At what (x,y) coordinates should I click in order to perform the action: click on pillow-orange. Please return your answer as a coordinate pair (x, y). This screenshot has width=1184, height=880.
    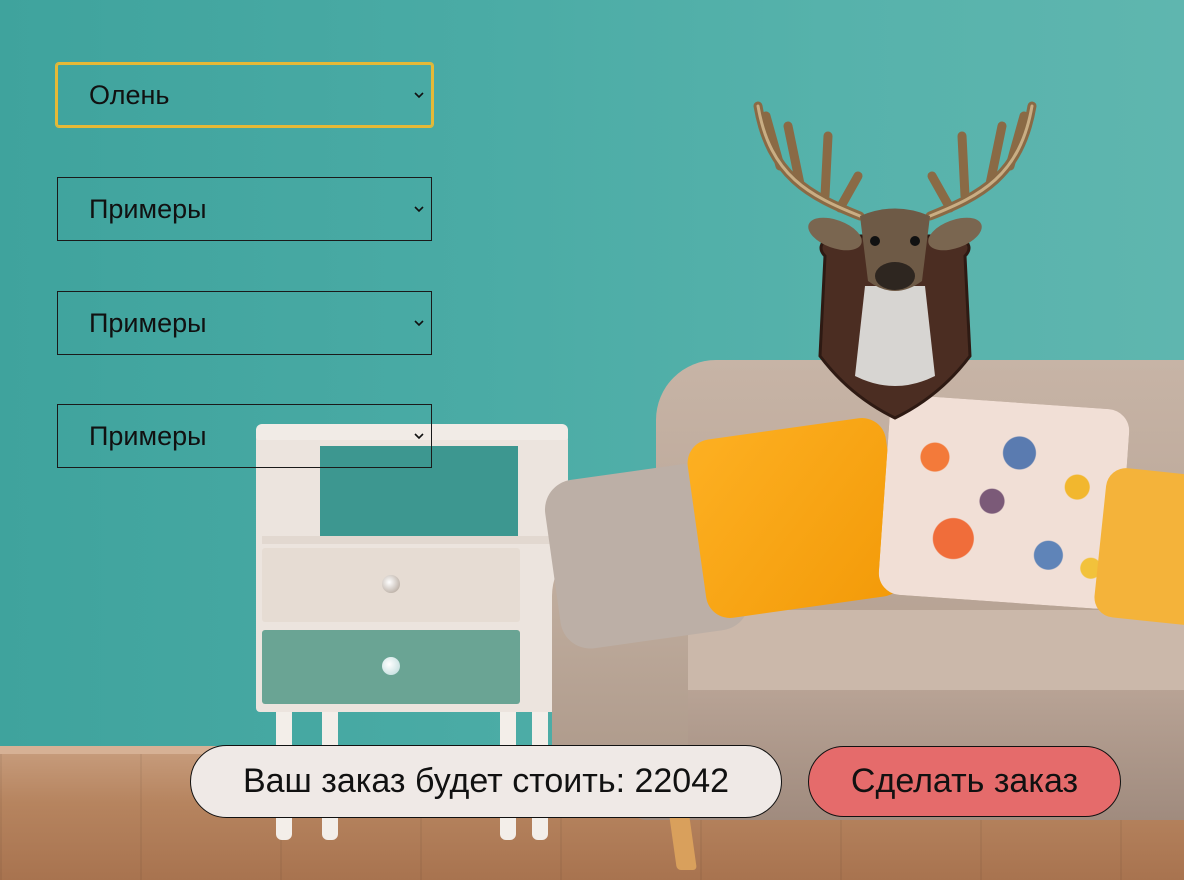
    Looking at the image, I should click on (796, 518).